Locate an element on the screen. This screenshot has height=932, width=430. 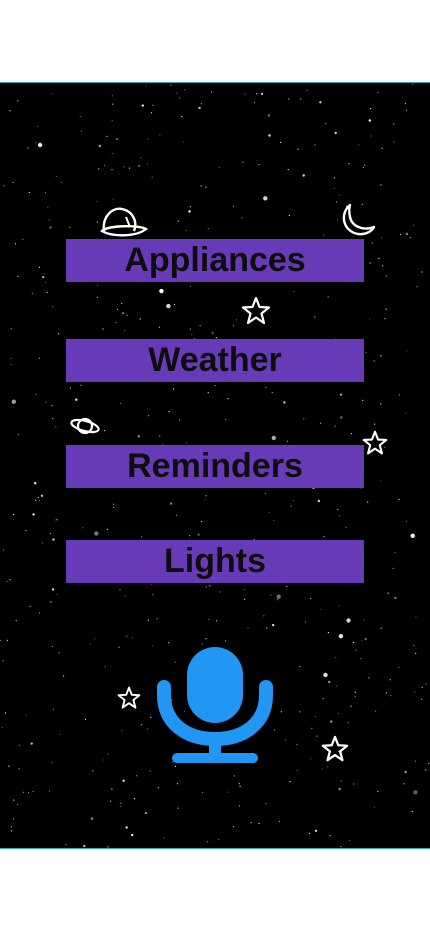
weather-button: Weather is located at coordinates (215, 360).